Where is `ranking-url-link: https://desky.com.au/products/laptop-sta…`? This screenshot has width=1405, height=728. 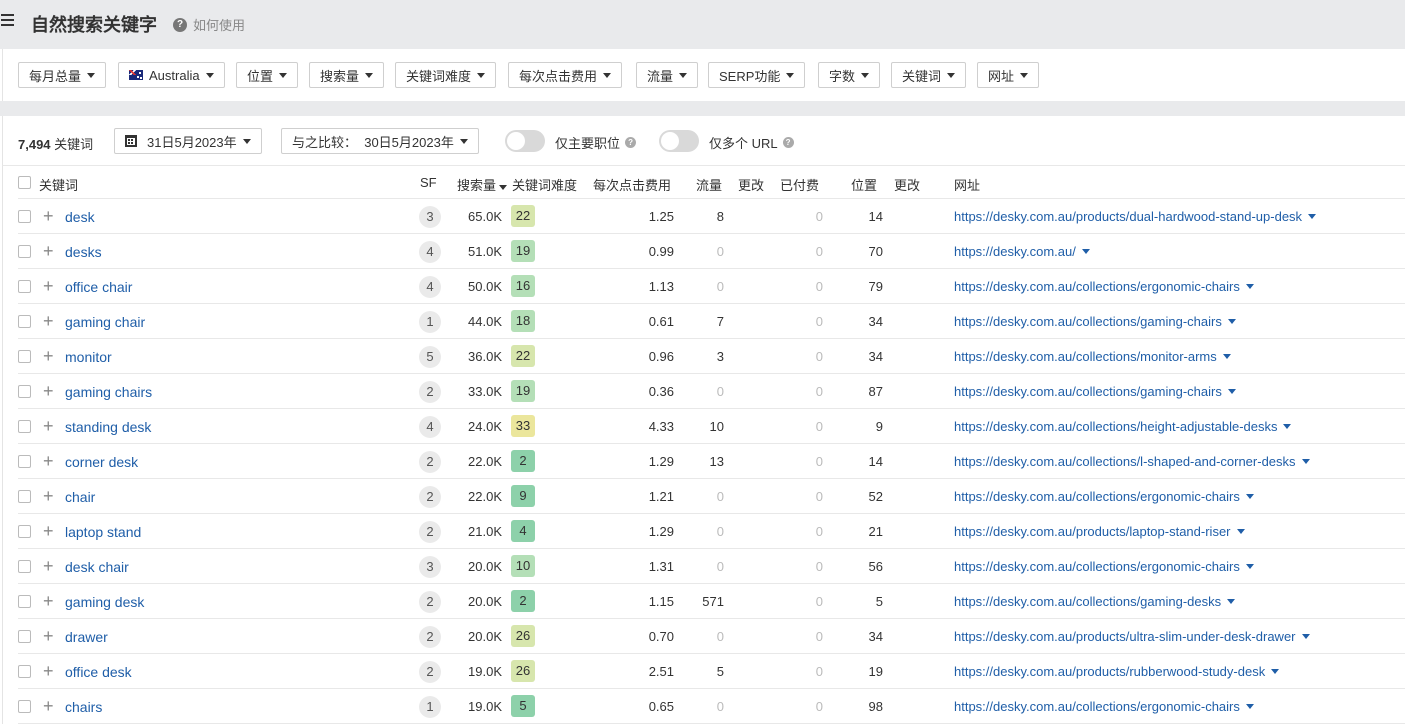 ranking-url-link: https://desky.com.au/products/laptop-sta… is located at coordinates (1099, 531).